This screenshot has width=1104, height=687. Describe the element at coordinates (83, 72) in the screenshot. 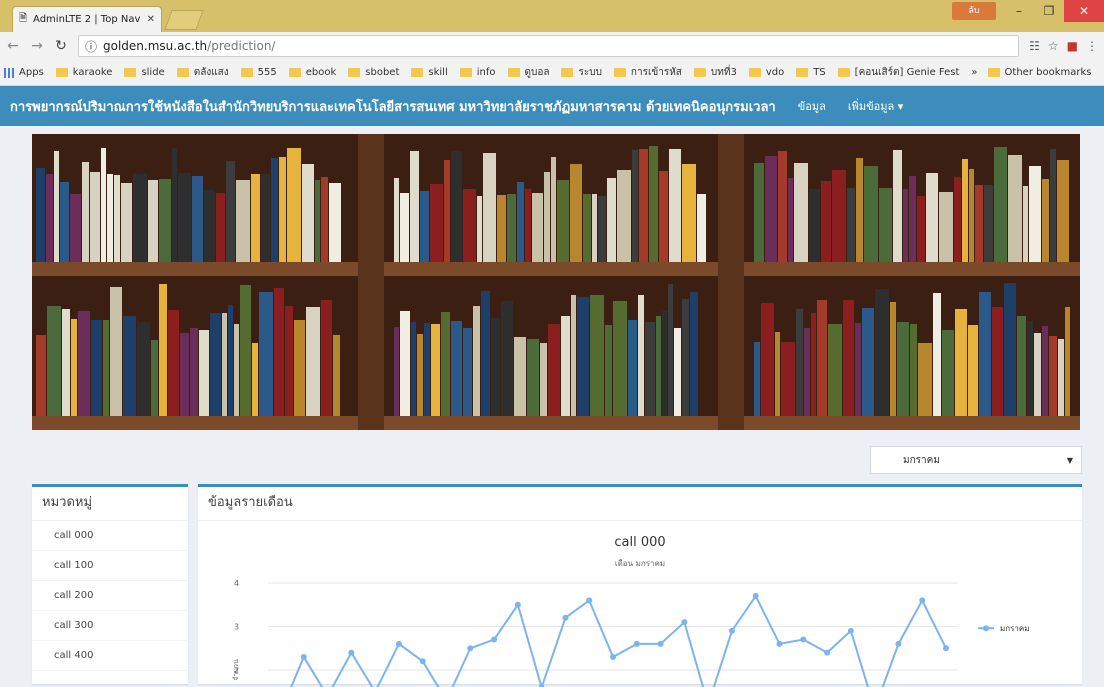

I see `bookmark-item: karaoke` at that location.